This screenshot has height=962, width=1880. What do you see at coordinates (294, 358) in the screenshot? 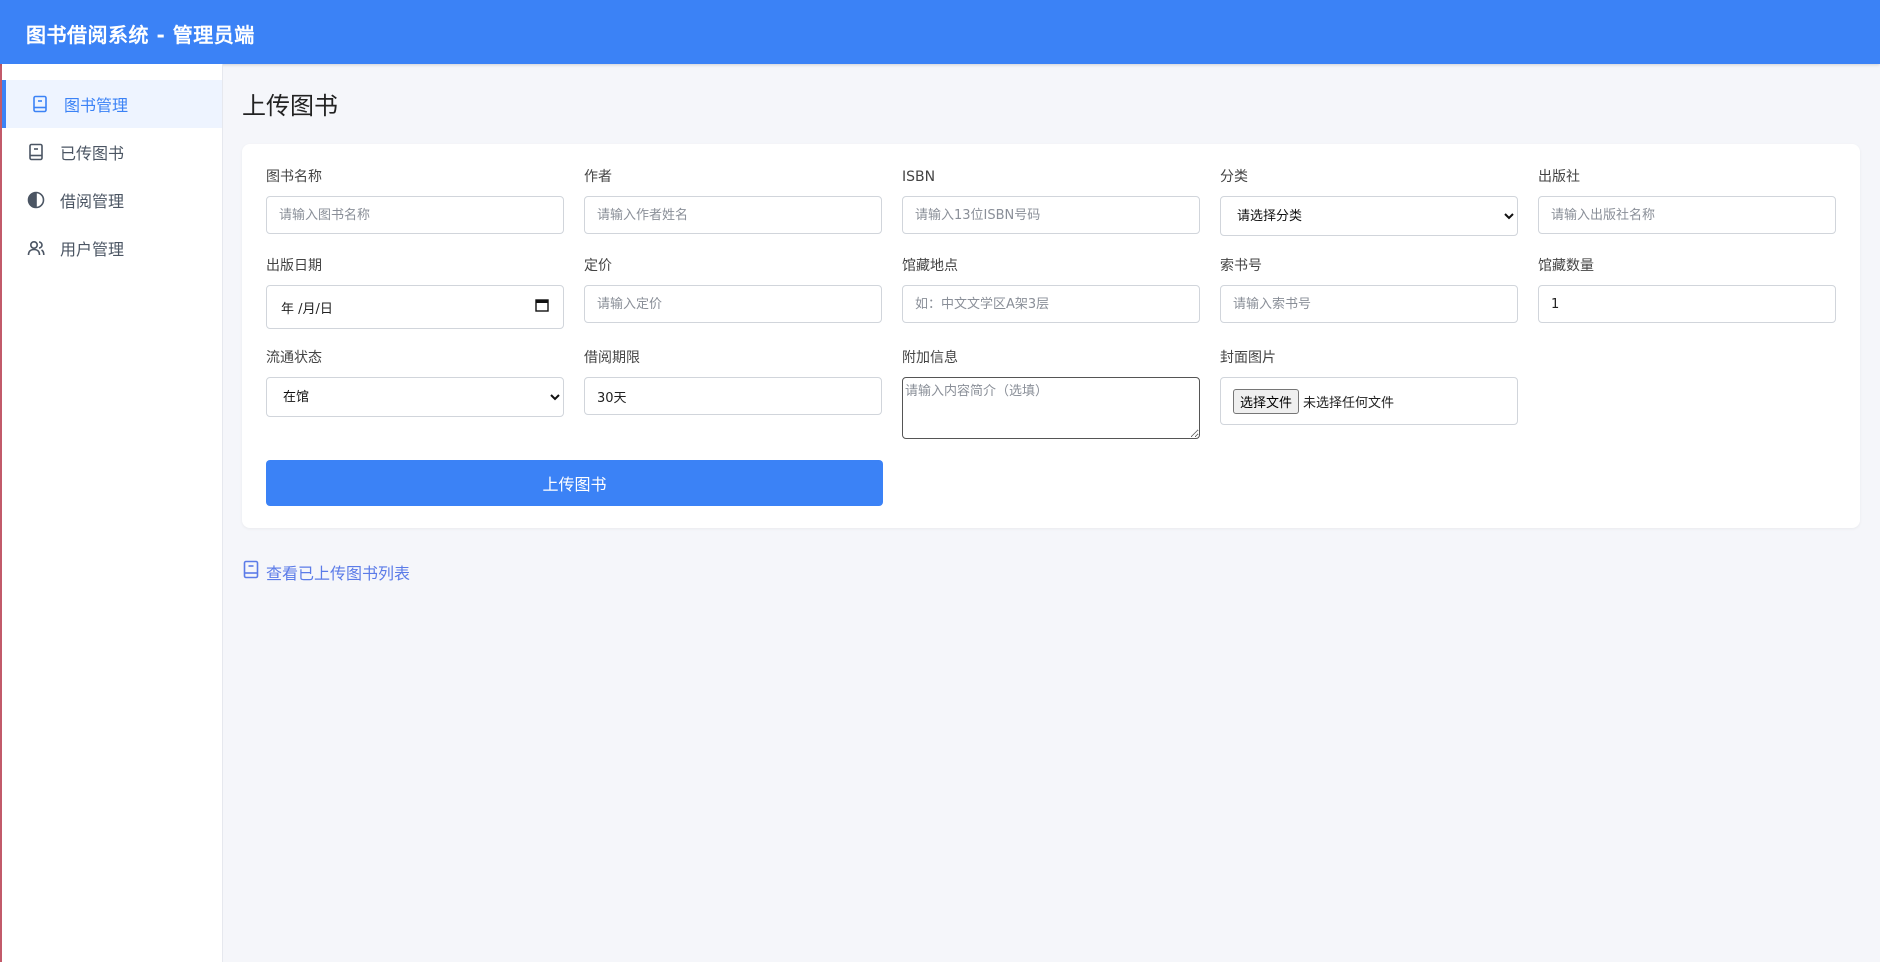
I see `status-label: 流通状态` at bounding box center [294, 358].